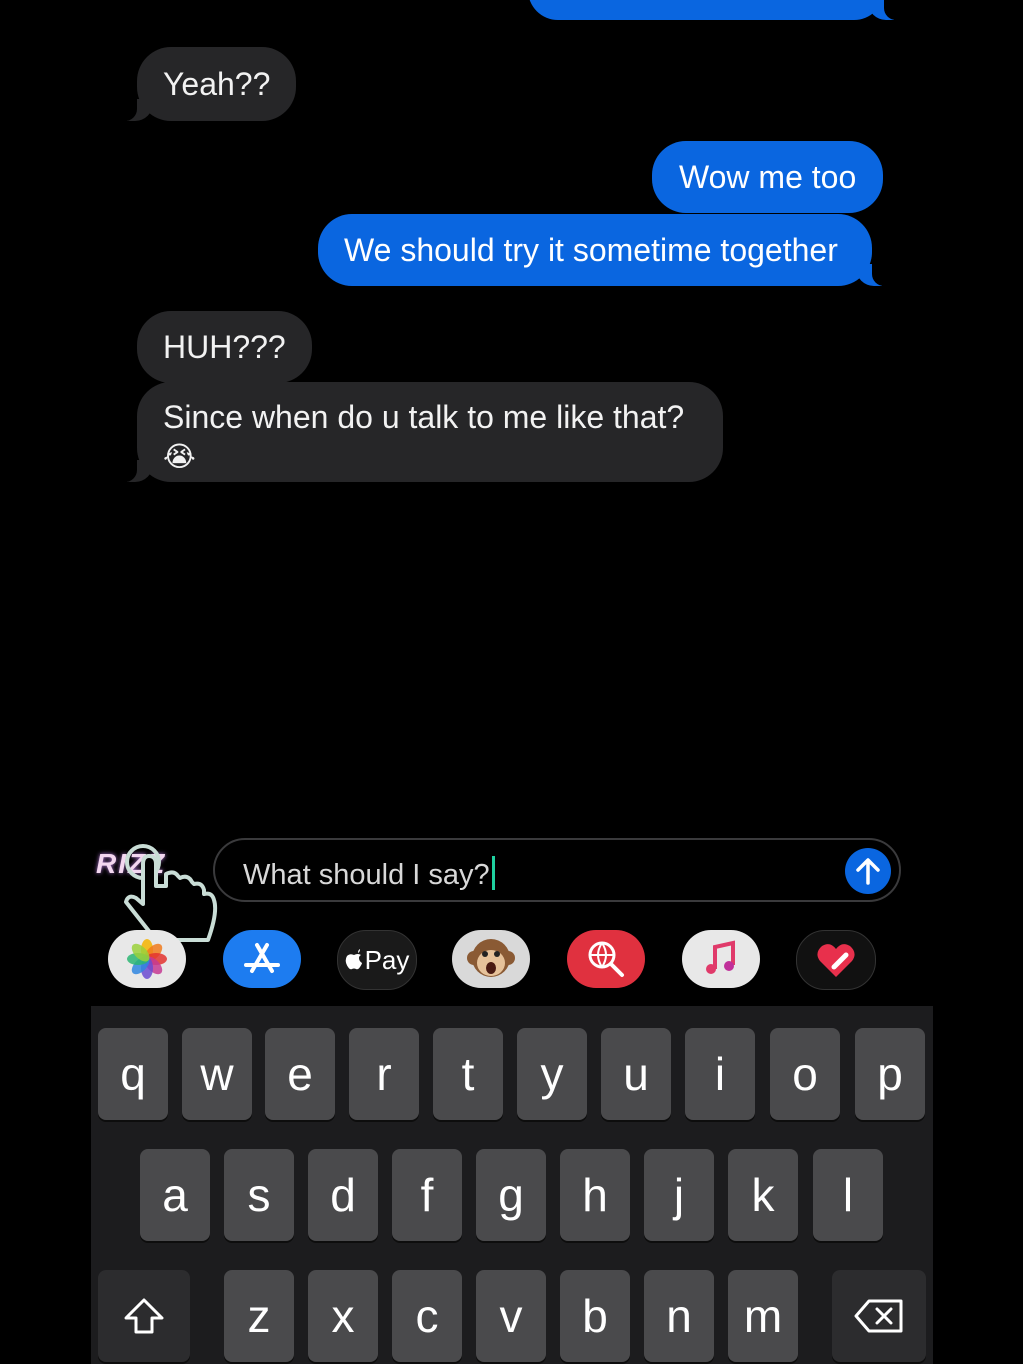 The height and width of the screenshot is (1364, 1023). What do you see at coordinates (133, 1074) in the screenshot?
I see `key-q: q` at bounding box center [133, 1074].